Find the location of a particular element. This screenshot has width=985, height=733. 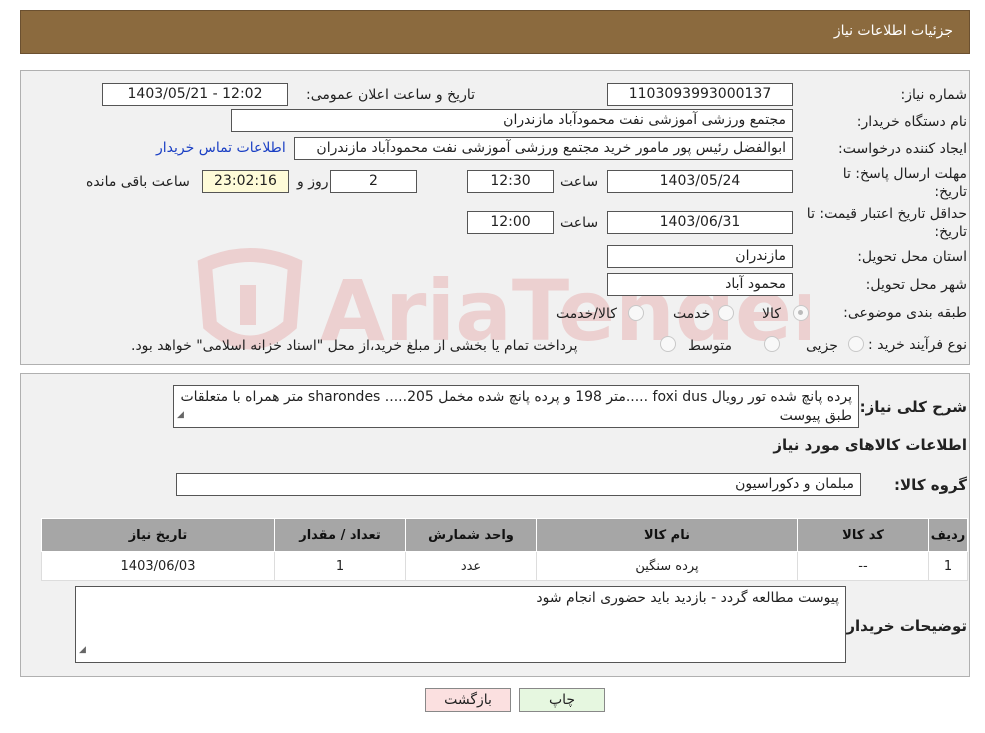

col-header-row: ردیف is located at coordinates (948, 535).